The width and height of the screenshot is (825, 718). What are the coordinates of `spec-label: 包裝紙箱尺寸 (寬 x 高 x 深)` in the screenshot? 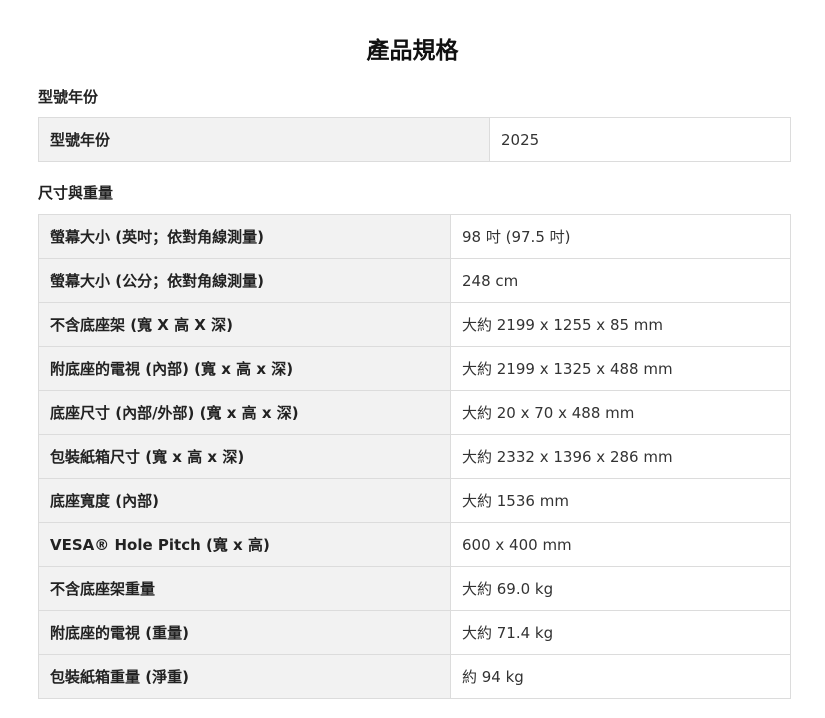 It's located at (244, 456).